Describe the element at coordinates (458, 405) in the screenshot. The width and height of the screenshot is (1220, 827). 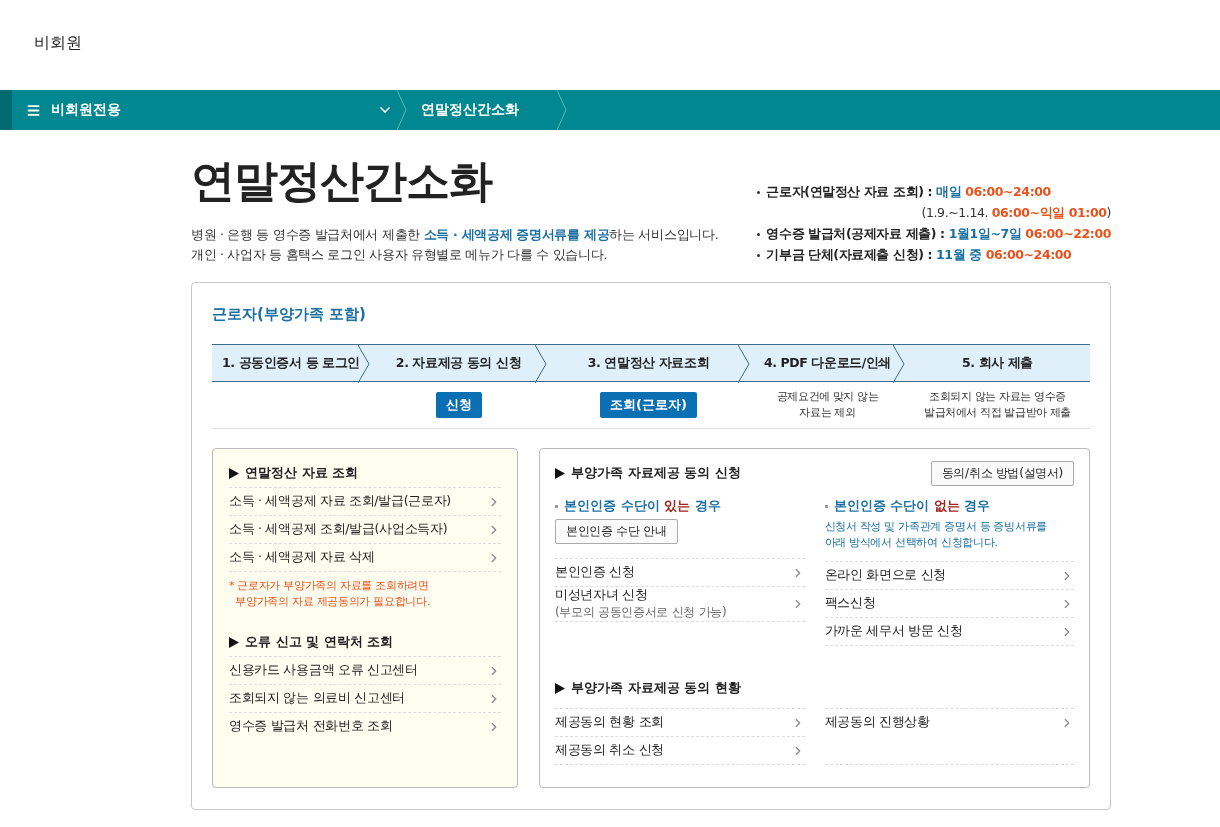
I see `step-action-button: 신청` at that location.